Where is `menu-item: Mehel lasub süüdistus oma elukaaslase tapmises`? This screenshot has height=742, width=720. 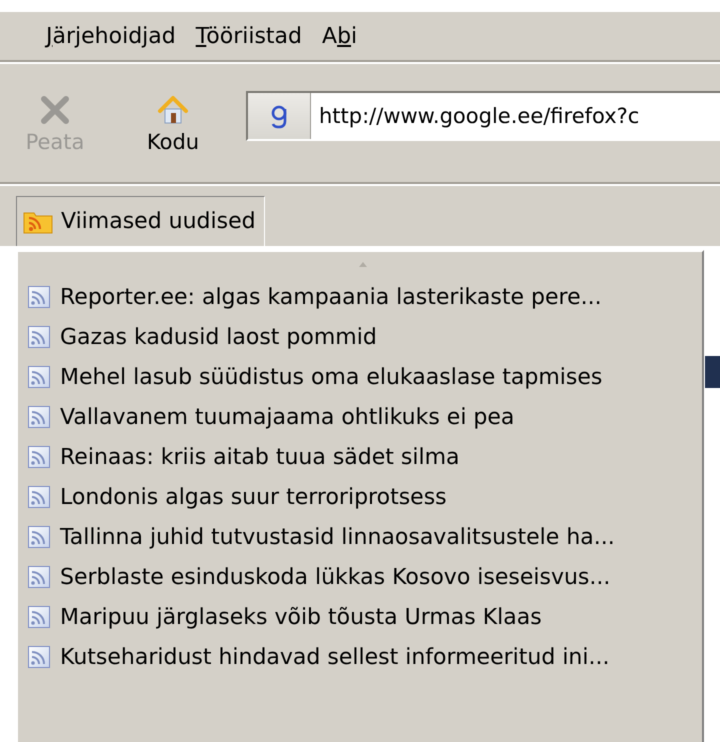 menu-item: Mehel lasub süüdistus oma elukaaslase tapmises is located at coordinates (363, 377).